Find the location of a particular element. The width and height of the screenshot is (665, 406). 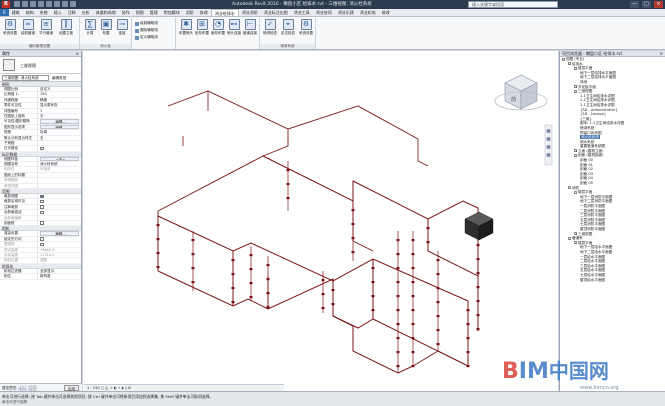

property-value: 自定义 is located at coordinates (59, 89).